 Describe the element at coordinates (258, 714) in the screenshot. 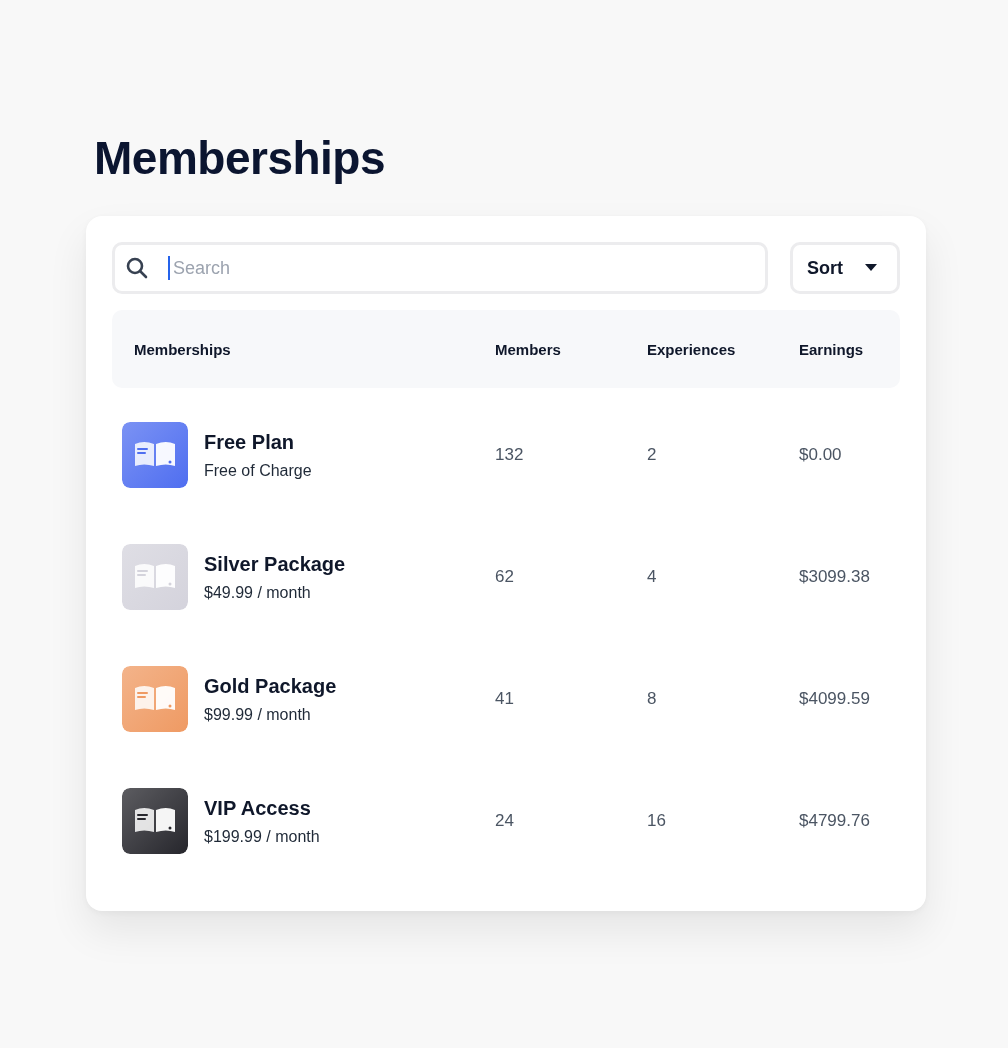

I see `membership-price: $99.99 / month` at that location.